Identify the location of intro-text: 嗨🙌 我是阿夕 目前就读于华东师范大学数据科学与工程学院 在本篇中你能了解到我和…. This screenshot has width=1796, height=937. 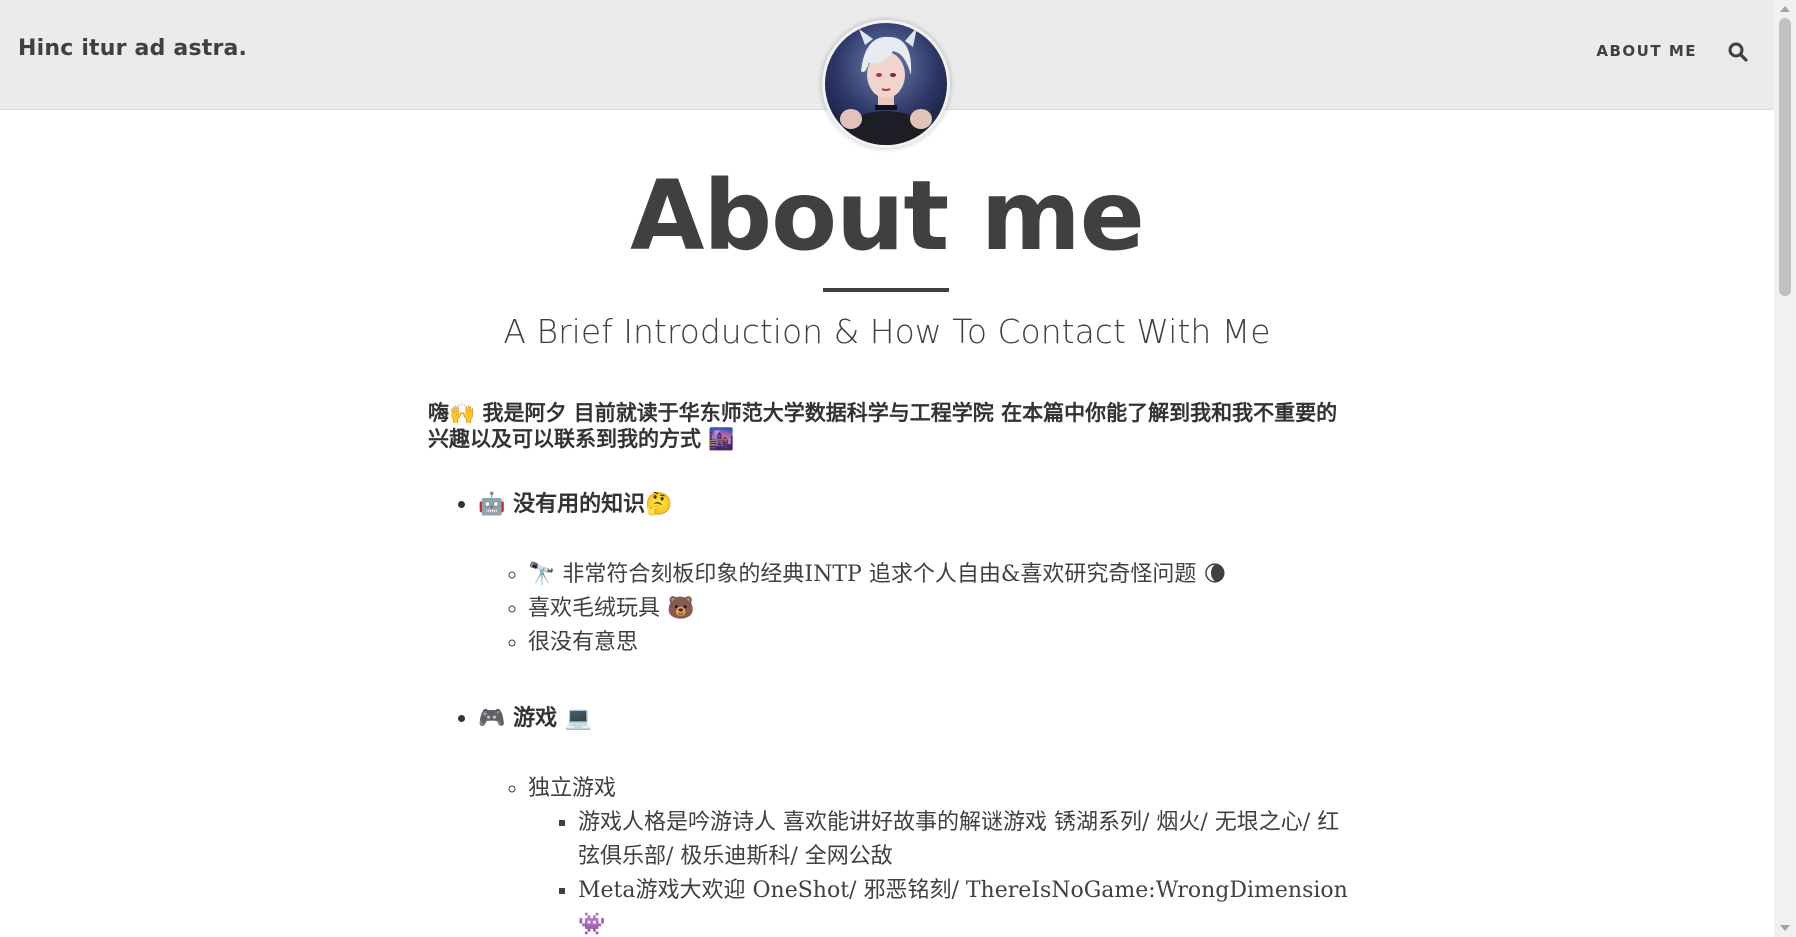
(883, 426).